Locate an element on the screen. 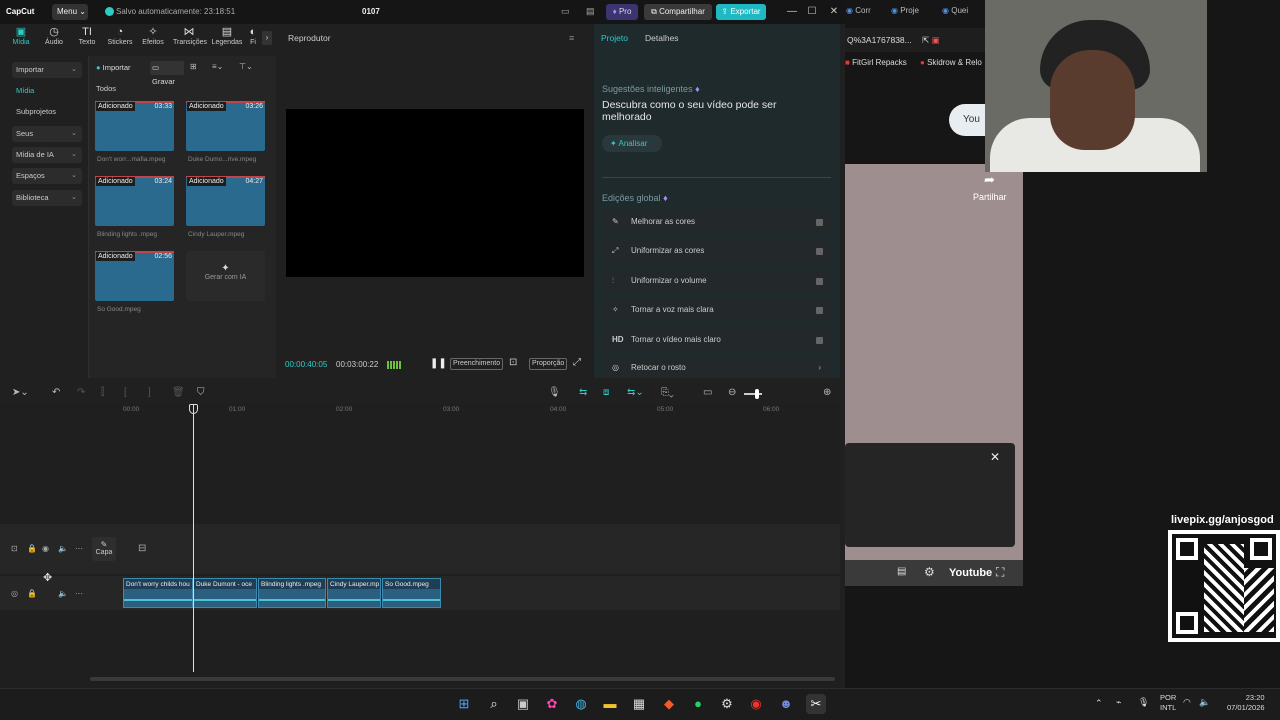 The image size is (1280, 720). nav-import: Importar ⌄ is located at coordinates (47, 70).